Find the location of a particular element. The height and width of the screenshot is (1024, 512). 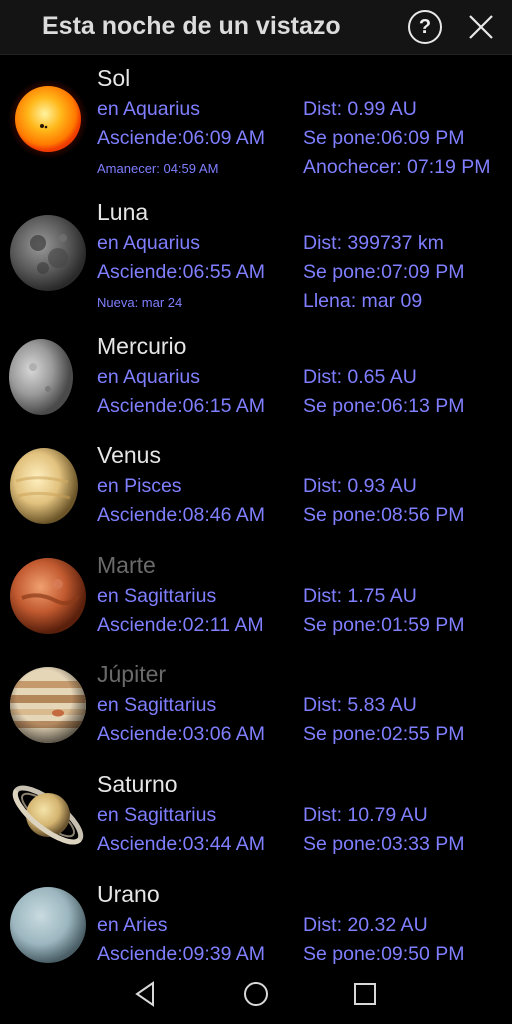

close-icon is located at coordinates (481, 27).